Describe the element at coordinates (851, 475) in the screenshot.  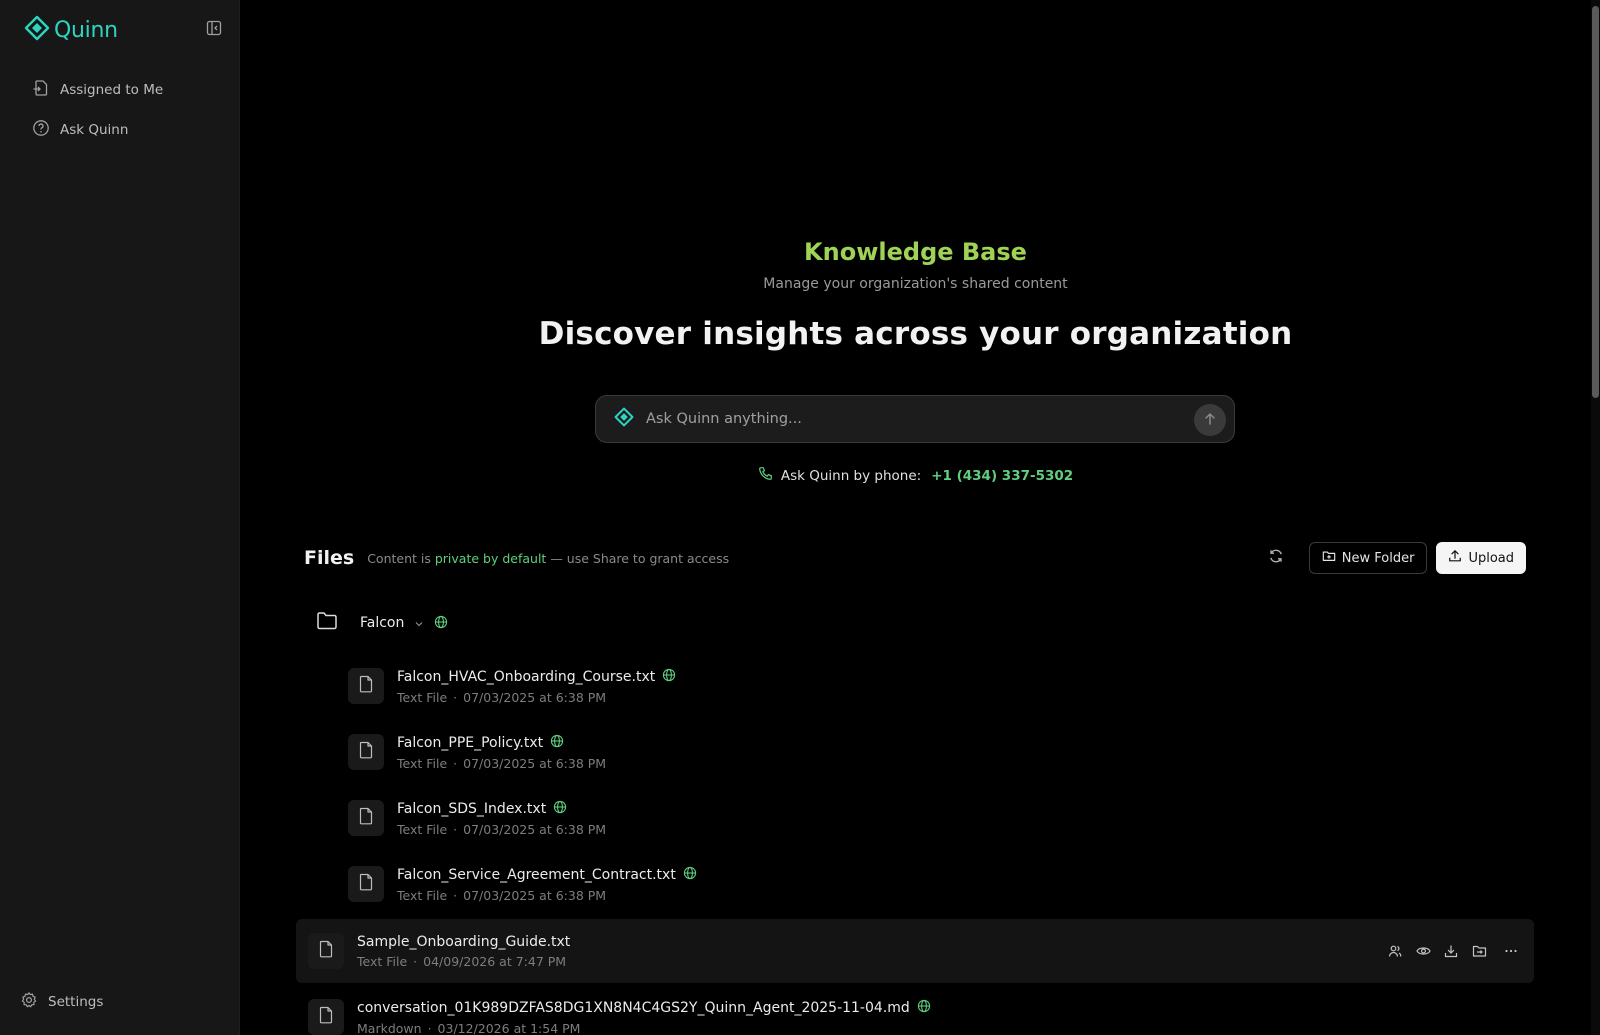
I see `phone-label: Ask Quinn by phone:` at that location.